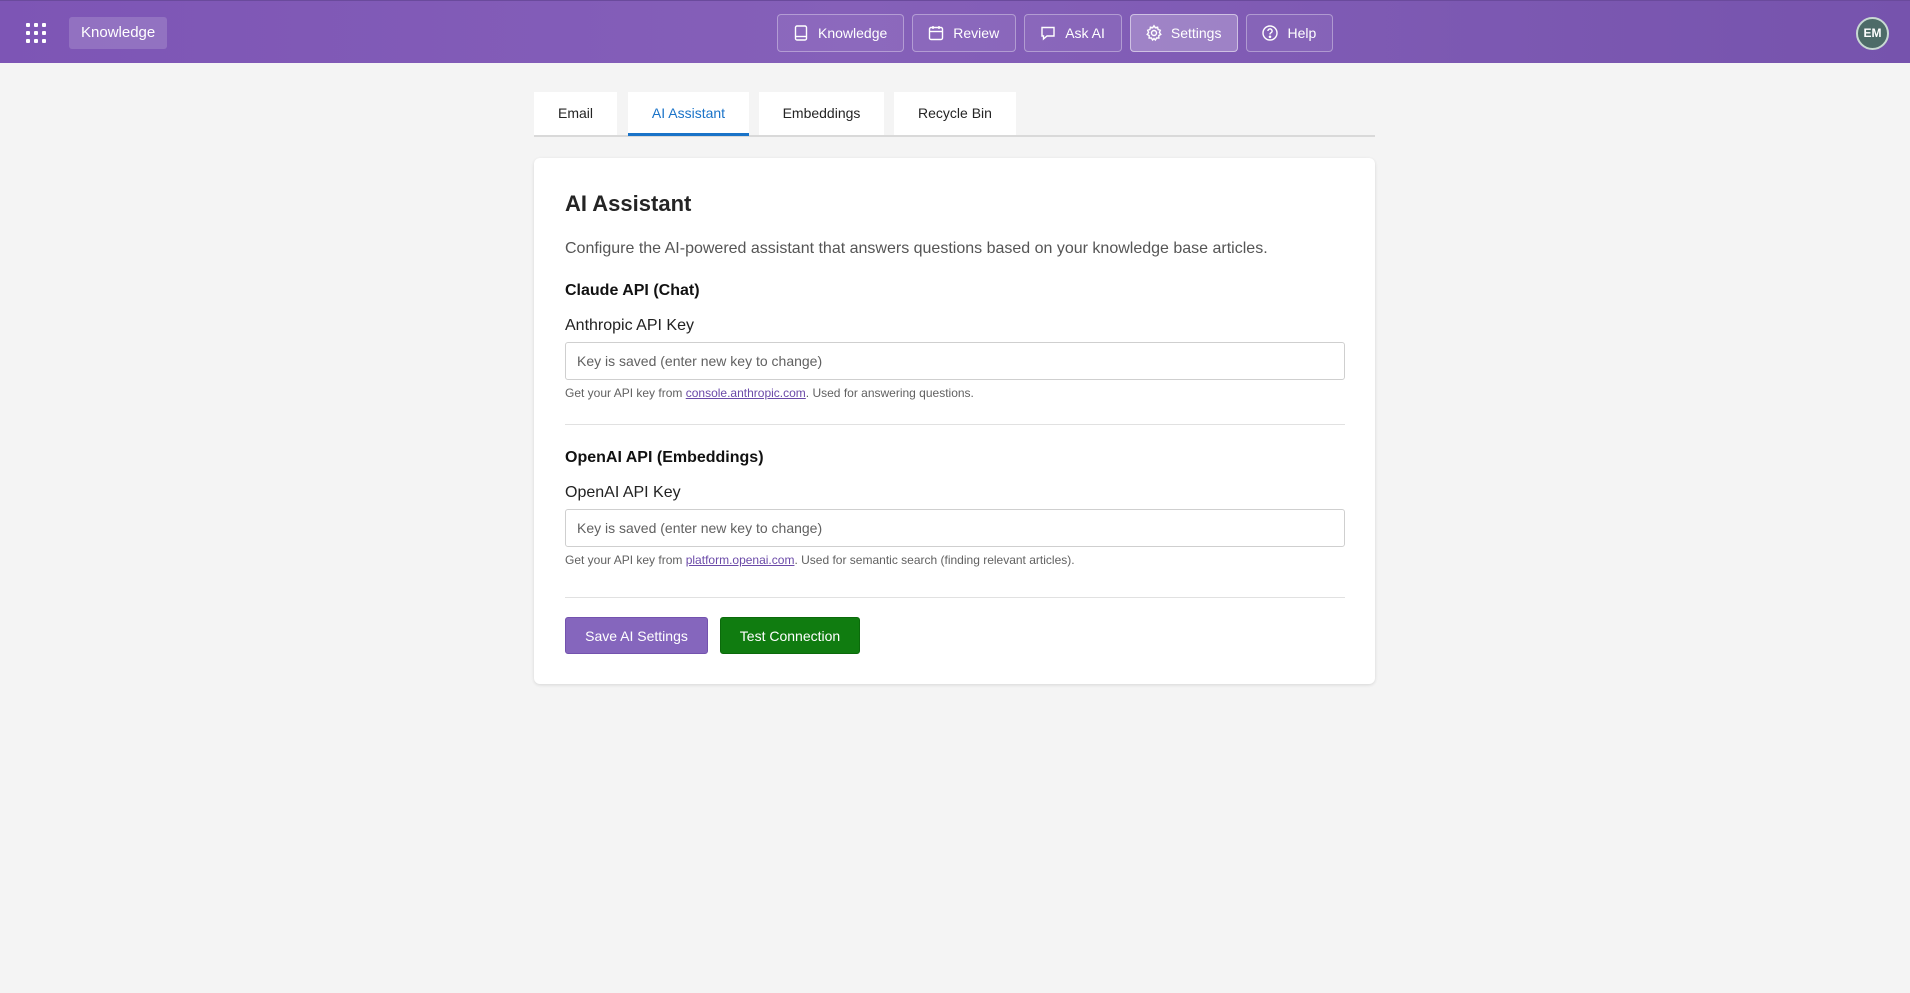 The height and width of the screenshot is (993, 1910). I want to click on anthropic-console-link: console.anthropic.com, so click(746, 393).